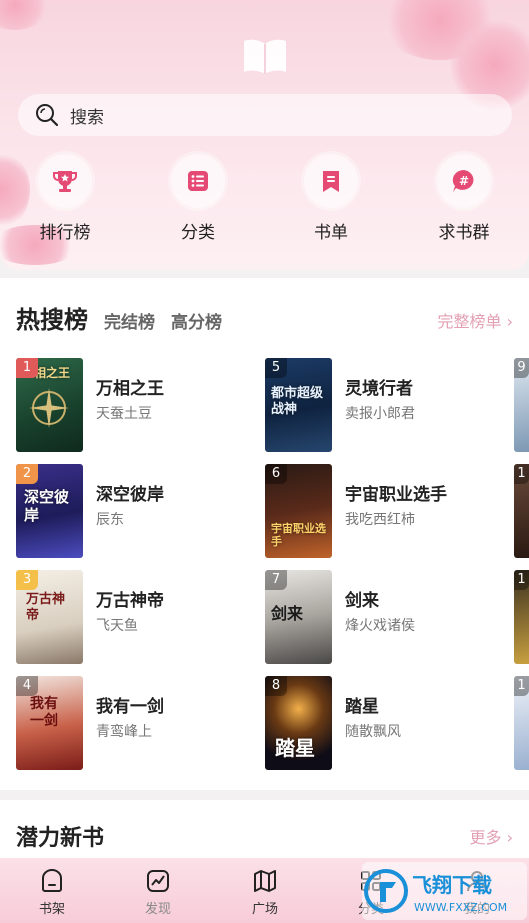  Describe the element at coordinates (265, 115) in the screenshot. I see `search-input: 搜索` at that location.